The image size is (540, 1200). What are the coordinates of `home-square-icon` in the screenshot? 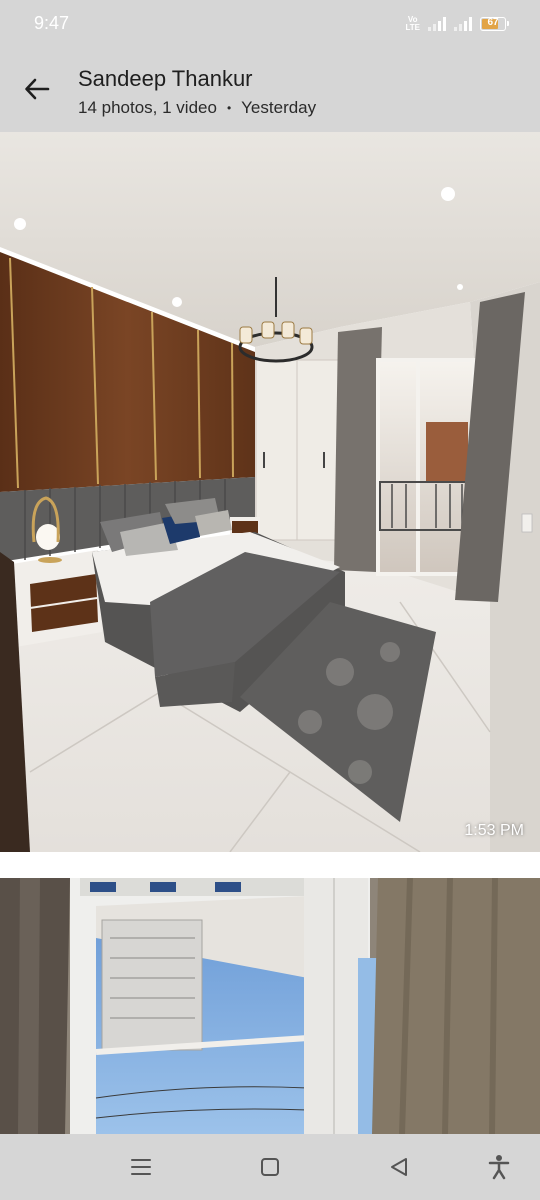 It's located at (270, 1167).